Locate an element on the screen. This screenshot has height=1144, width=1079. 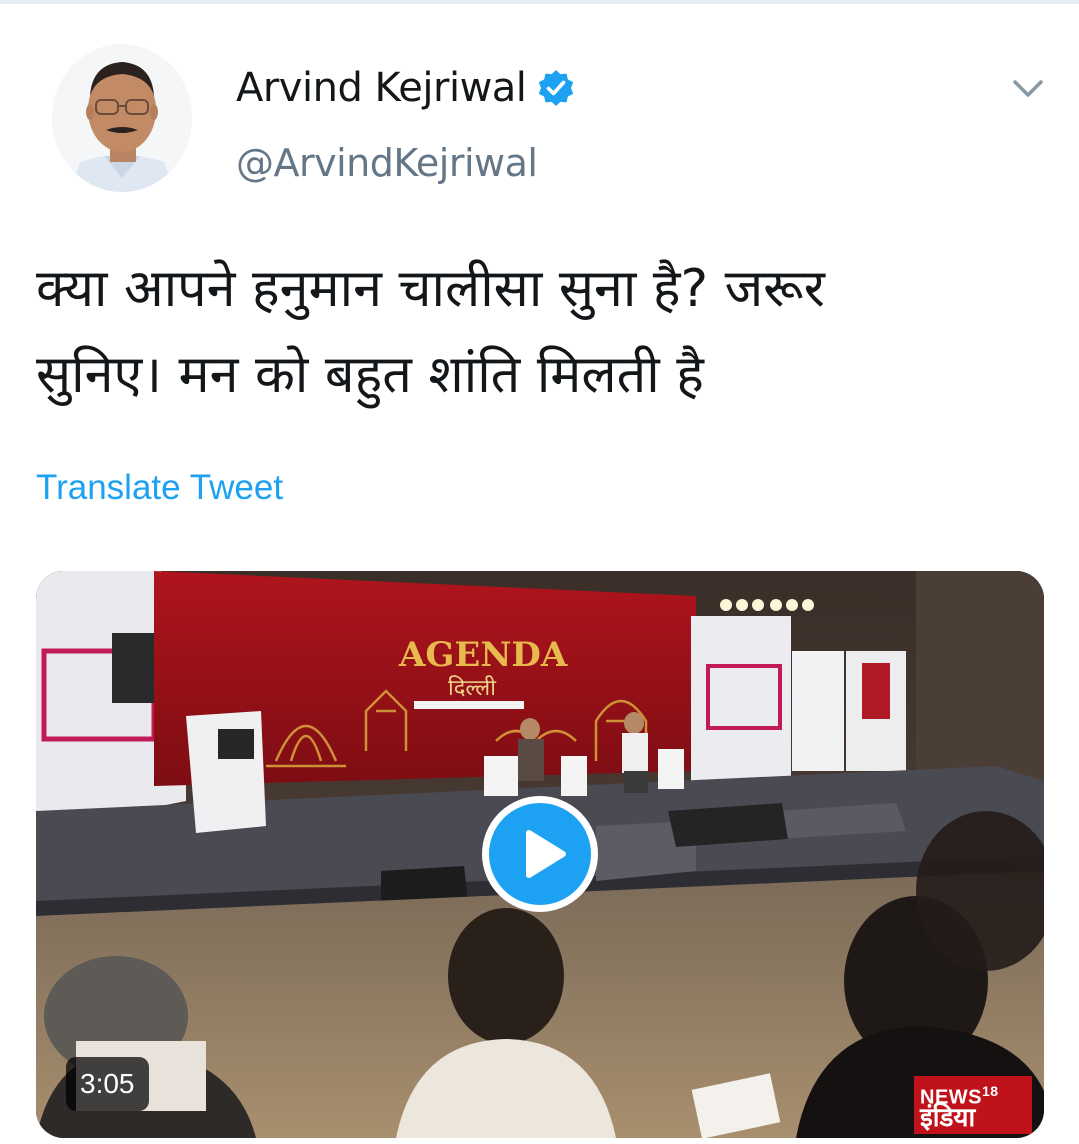
channel-logo: NEWS18 इंडिया is located at coordinates (973, 1105).